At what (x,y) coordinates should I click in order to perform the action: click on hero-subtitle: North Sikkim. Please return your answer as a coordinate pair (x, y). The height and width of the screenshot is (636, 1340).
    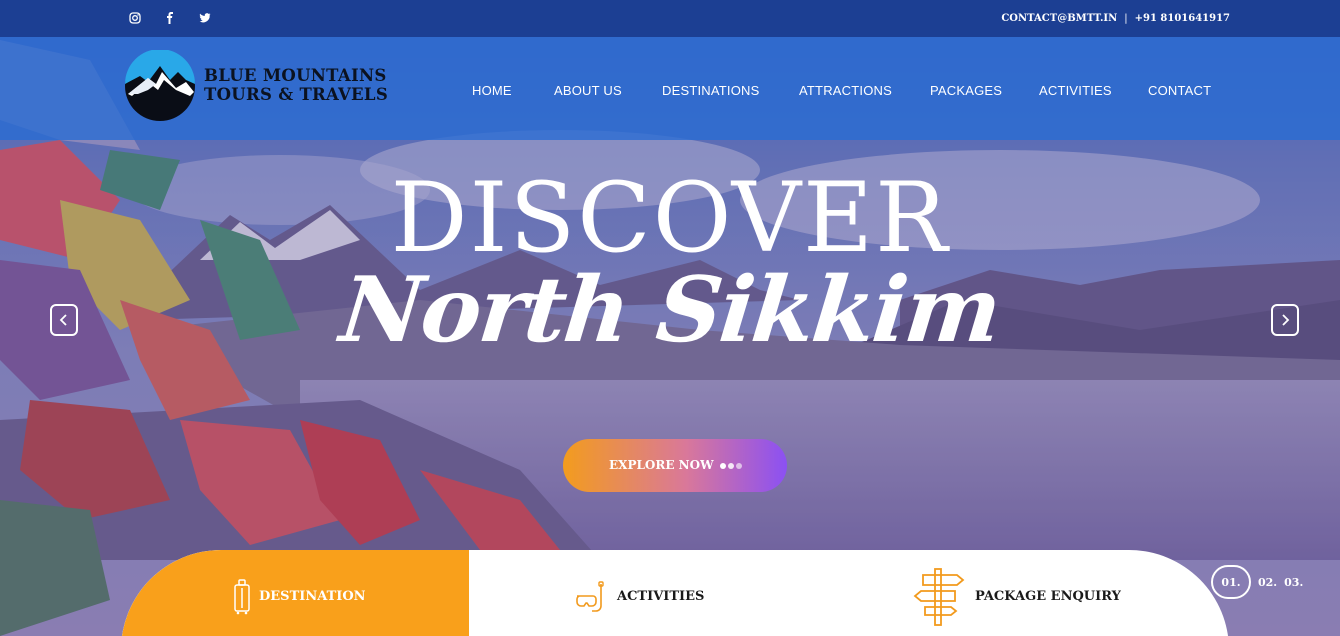
    Looking at the image, I should click on (670, 310).